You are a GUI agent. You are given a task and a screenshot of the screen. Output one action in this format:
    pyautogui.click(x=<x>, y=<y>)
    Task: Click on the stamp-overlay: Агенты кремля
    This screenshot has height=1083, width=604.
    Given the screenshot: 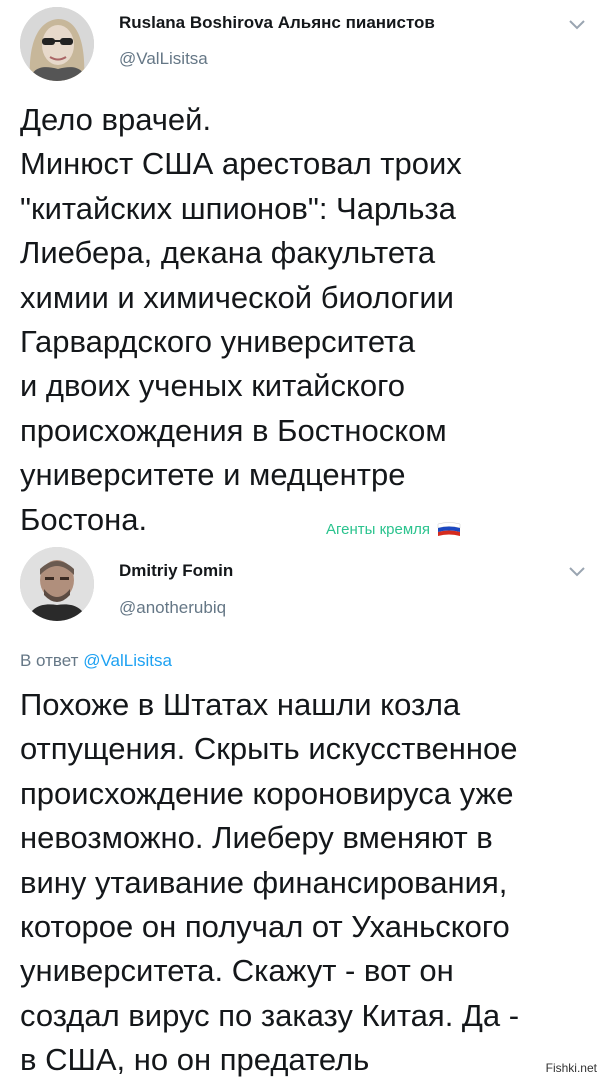 What is the action you would take?
    pyautogui.click(x=394, y=529)
    